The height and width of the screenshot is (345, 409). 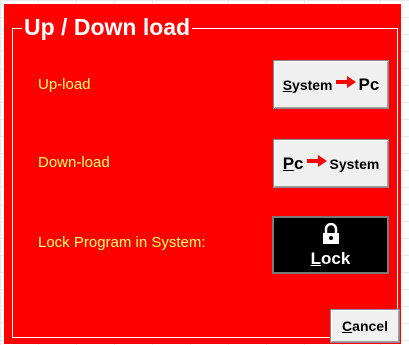 I want to click on lock-button-label: Lock, so click(x=330, y=258).